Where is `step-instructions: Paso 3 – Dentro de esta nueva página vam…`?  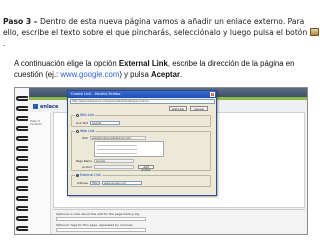 step-instructions: Paso 3 – Dentro de esta nueva página vam… is located at coordinates (161, 32).